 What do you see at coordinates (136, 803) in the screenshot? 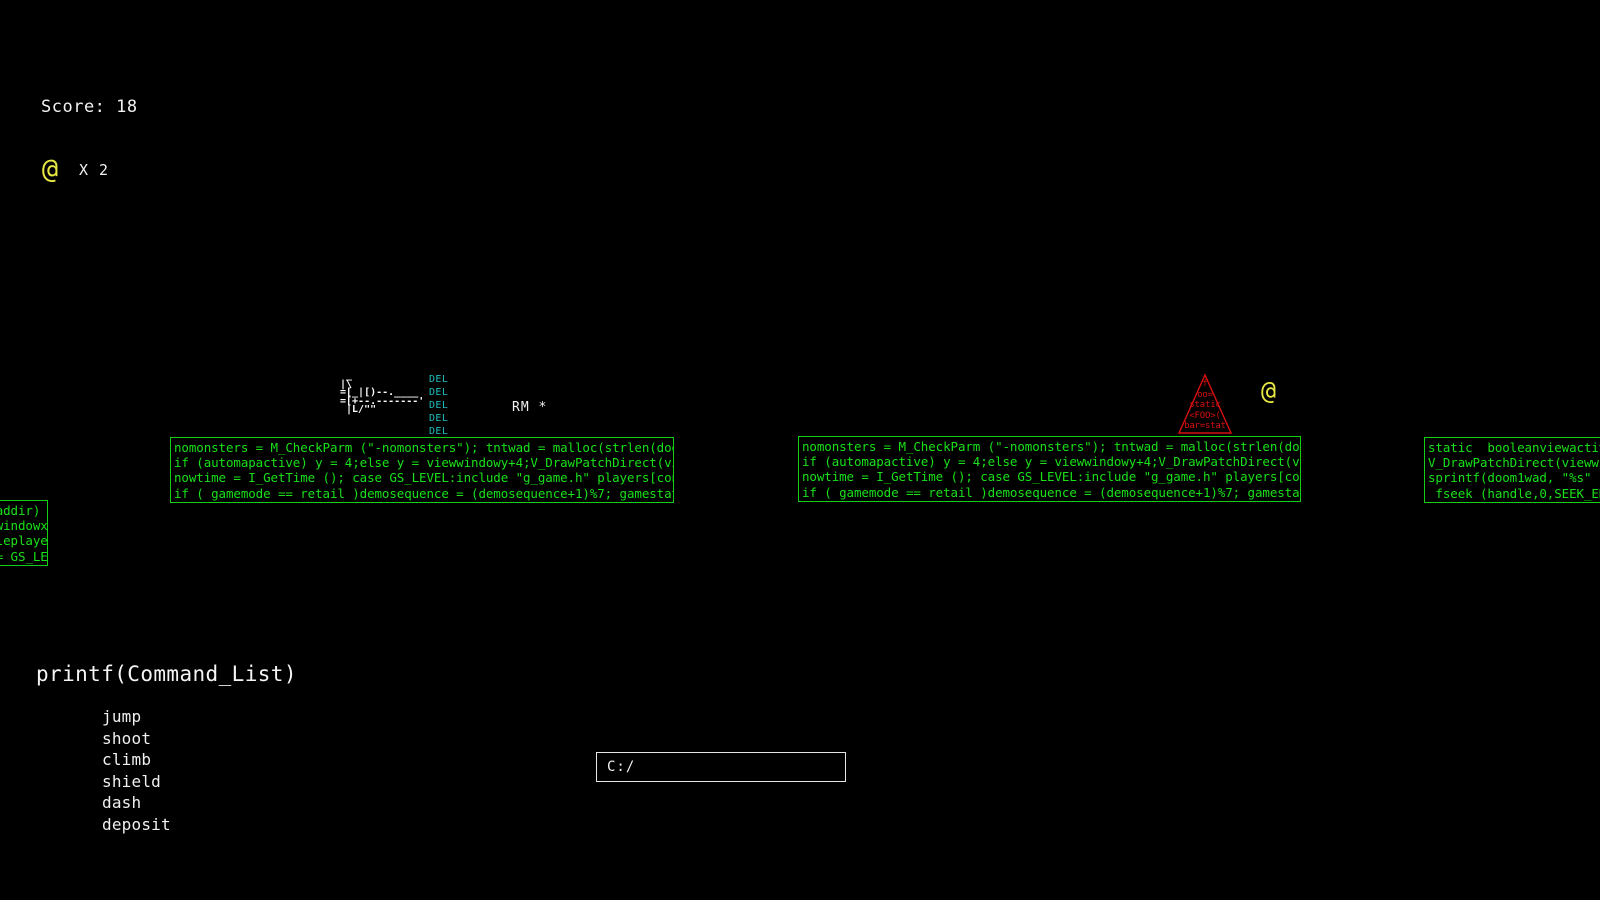
I see `command-item: dash` at bounding box center [136, 803].